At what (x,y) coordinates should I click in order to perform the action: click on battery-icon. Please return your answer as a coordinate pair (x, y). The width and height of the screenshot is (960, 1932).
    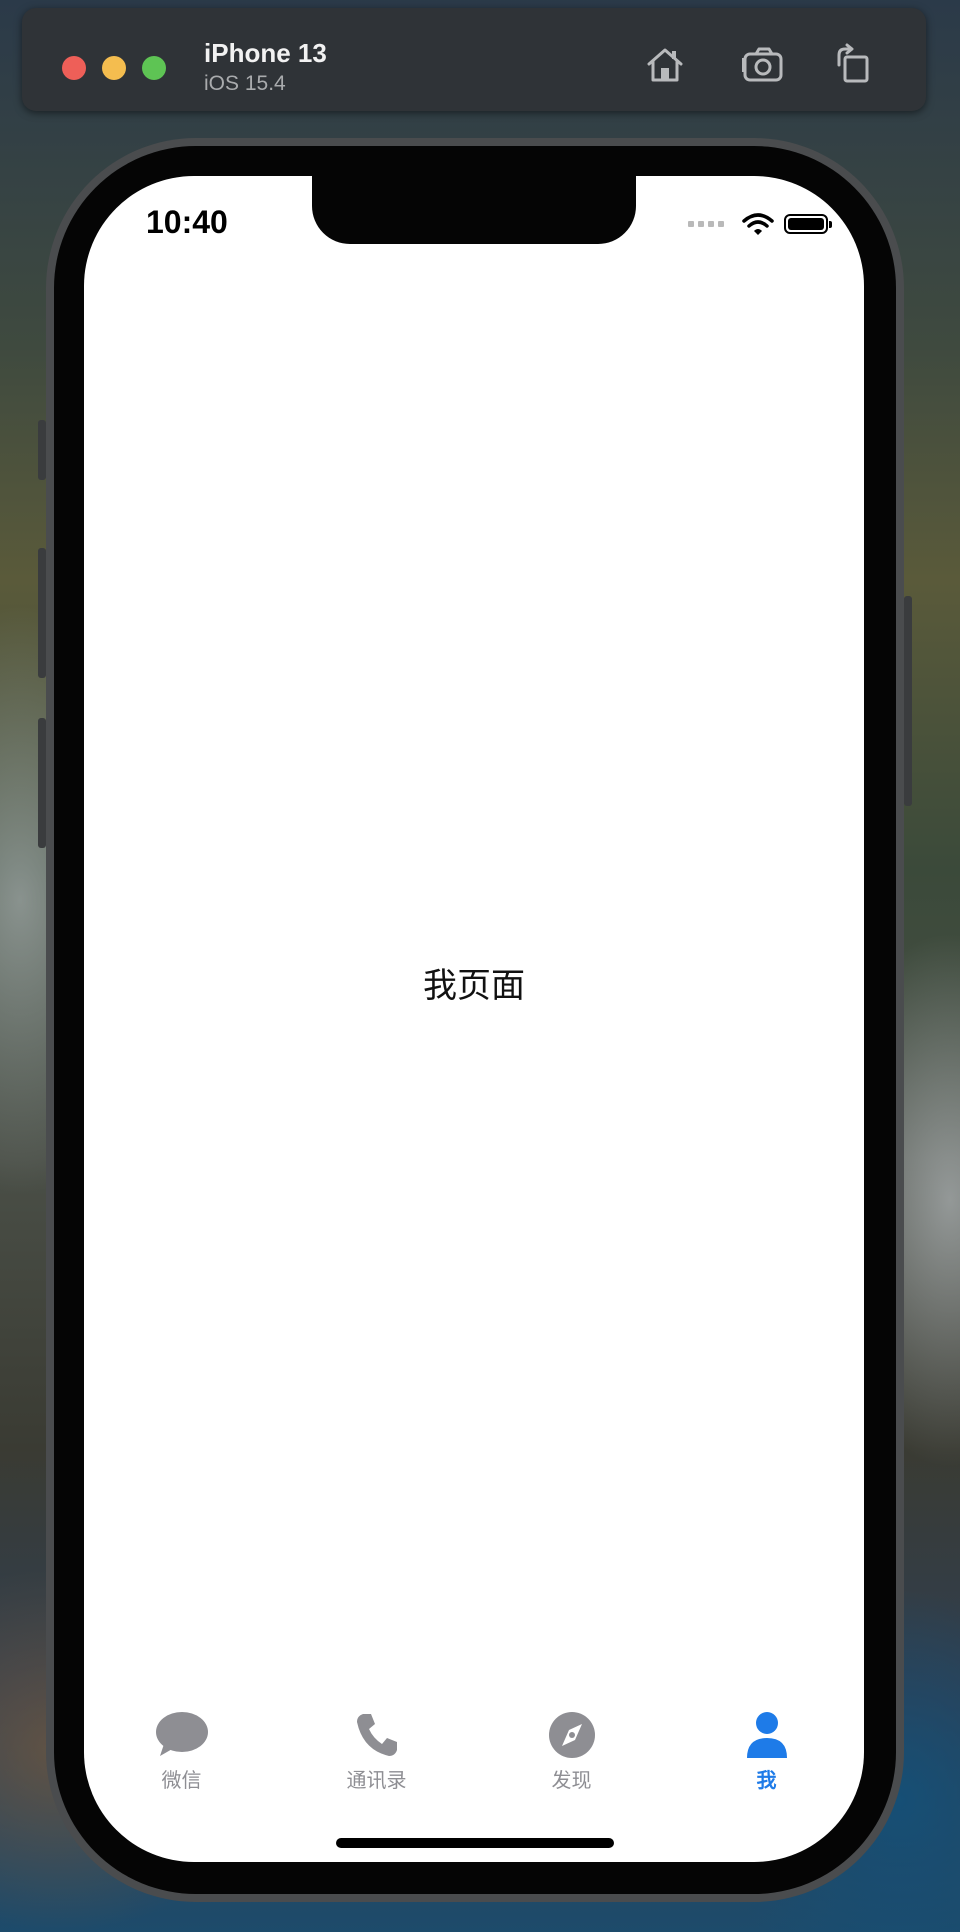
    Looking at the image, I should click on (808, 224).